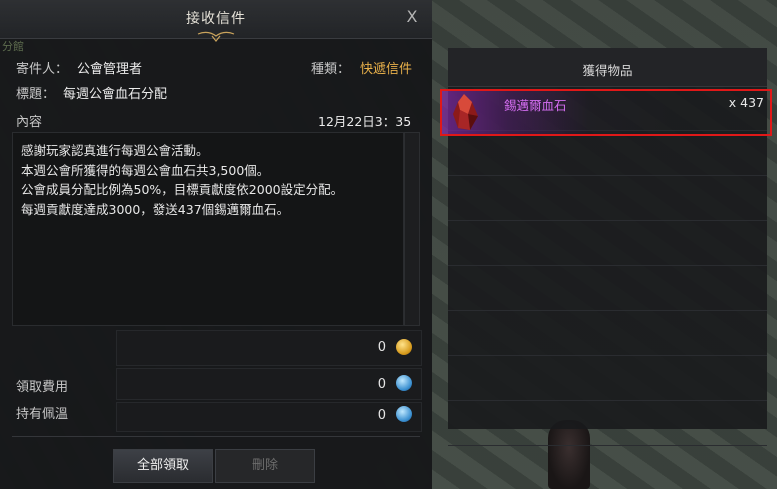  What do you see at coordinates (412, 229) in the screenshot?
I see `body-scrollbar` at bounding box center [412, 229].